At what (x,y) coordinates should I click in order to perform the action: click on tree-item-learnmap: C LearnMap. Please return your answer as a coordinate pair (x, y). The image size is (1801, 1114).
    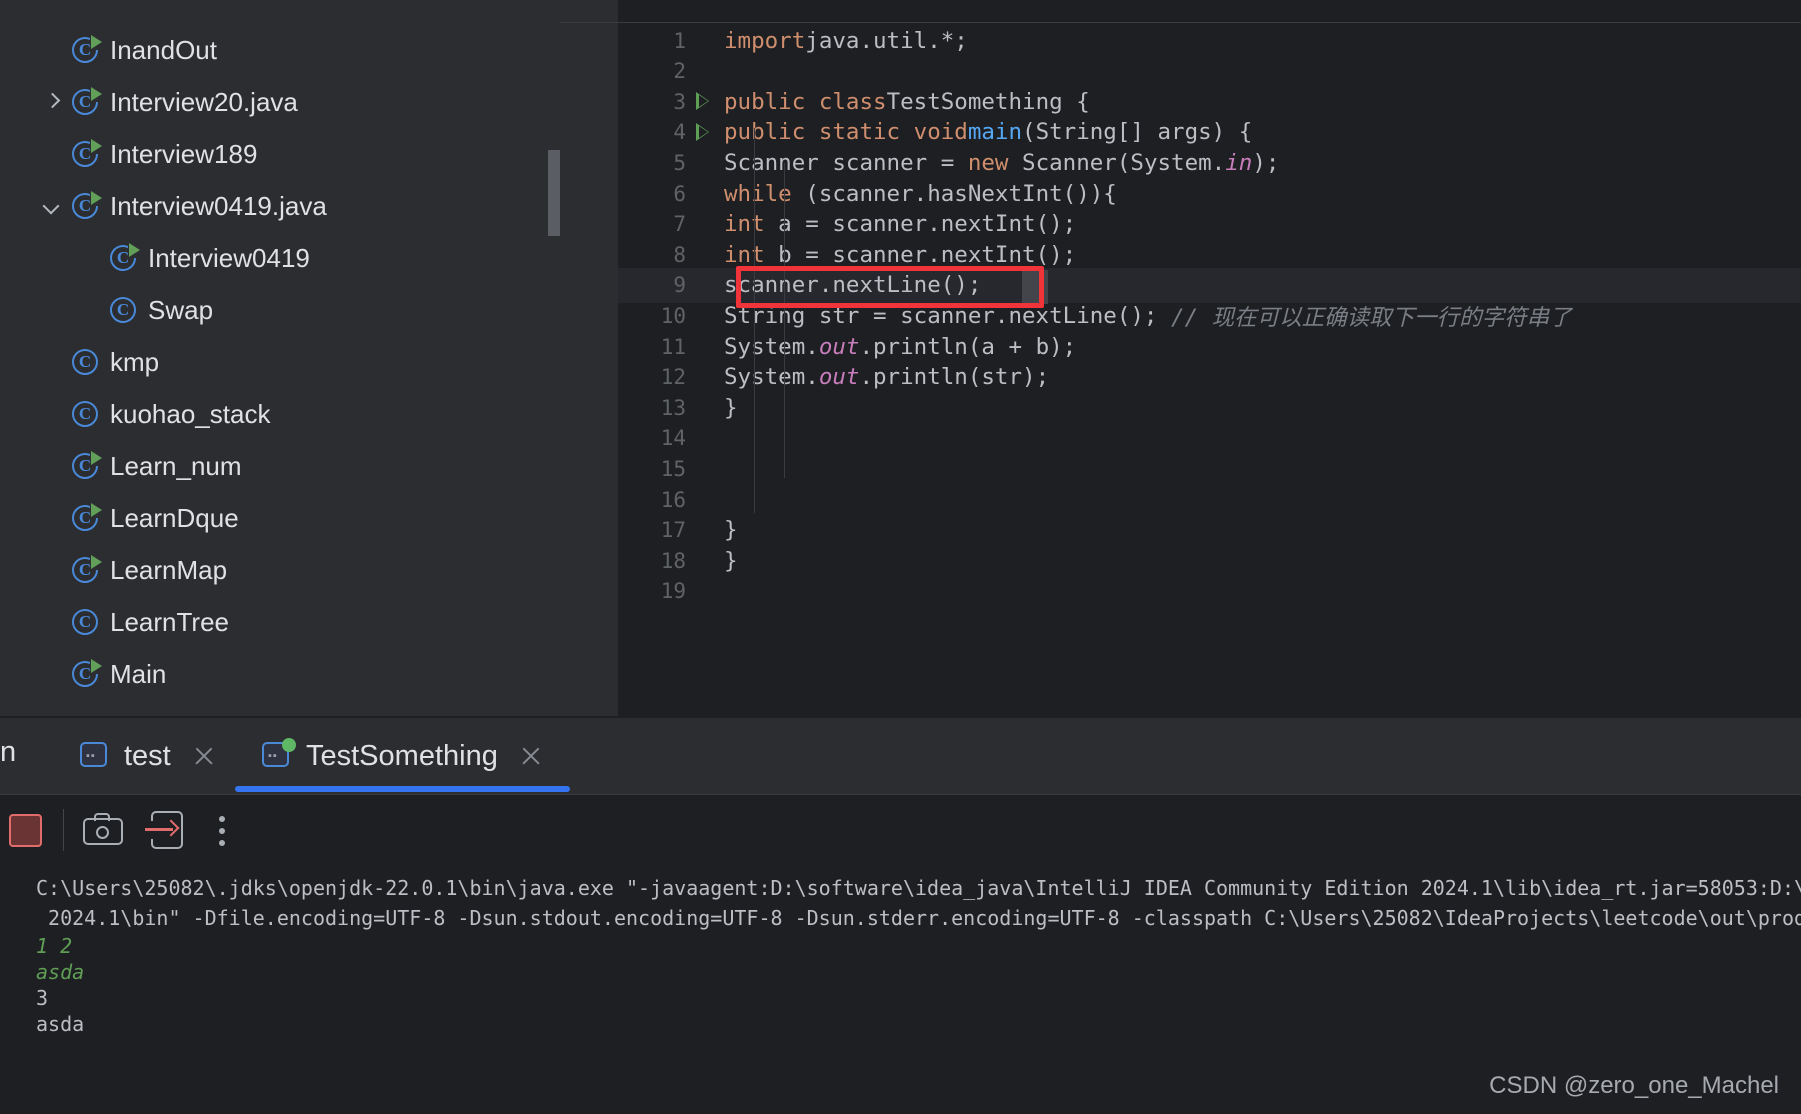
    Looking at the image, I should click on (280, 570).